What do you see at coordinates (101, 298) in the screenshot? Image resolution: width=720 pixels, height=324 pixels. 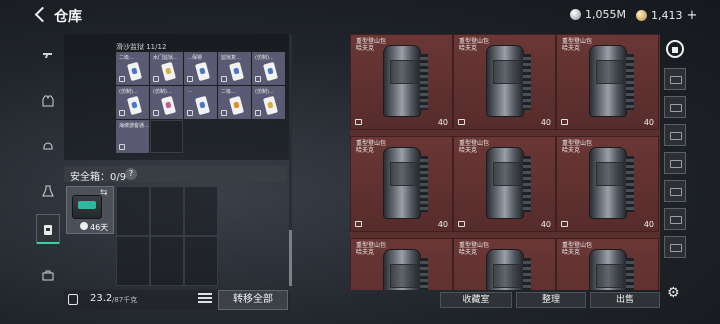 I see `current-weight: 23.2` at bounding box center [101, 298].